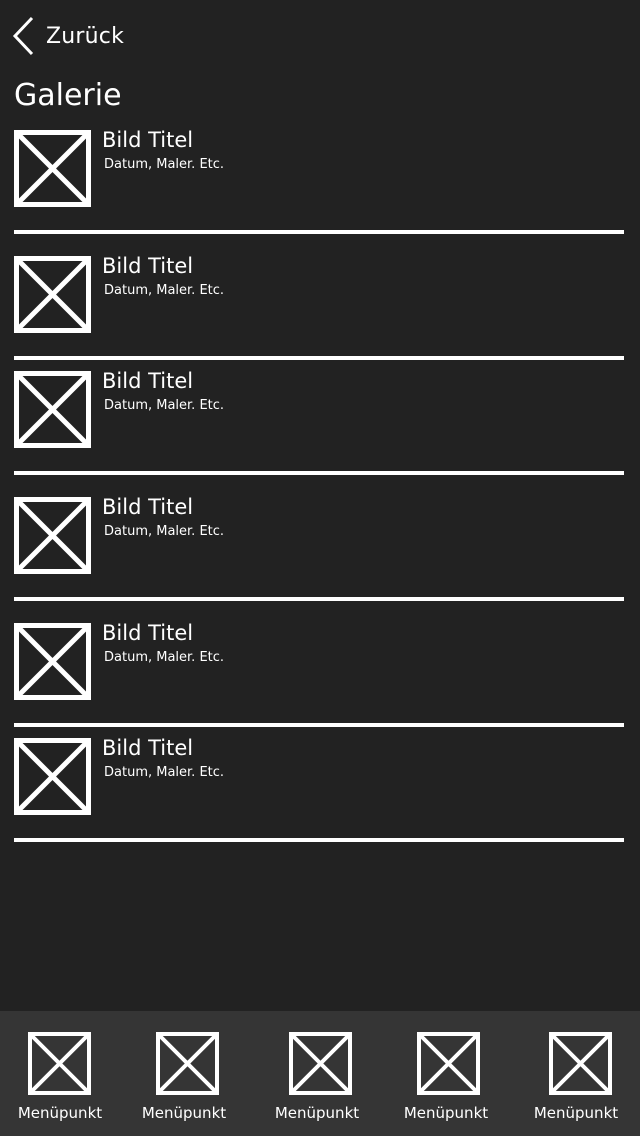 The image size is (640, 1136). I want to click on nav-item-5: Menüpunkt, so click(576, 1073).